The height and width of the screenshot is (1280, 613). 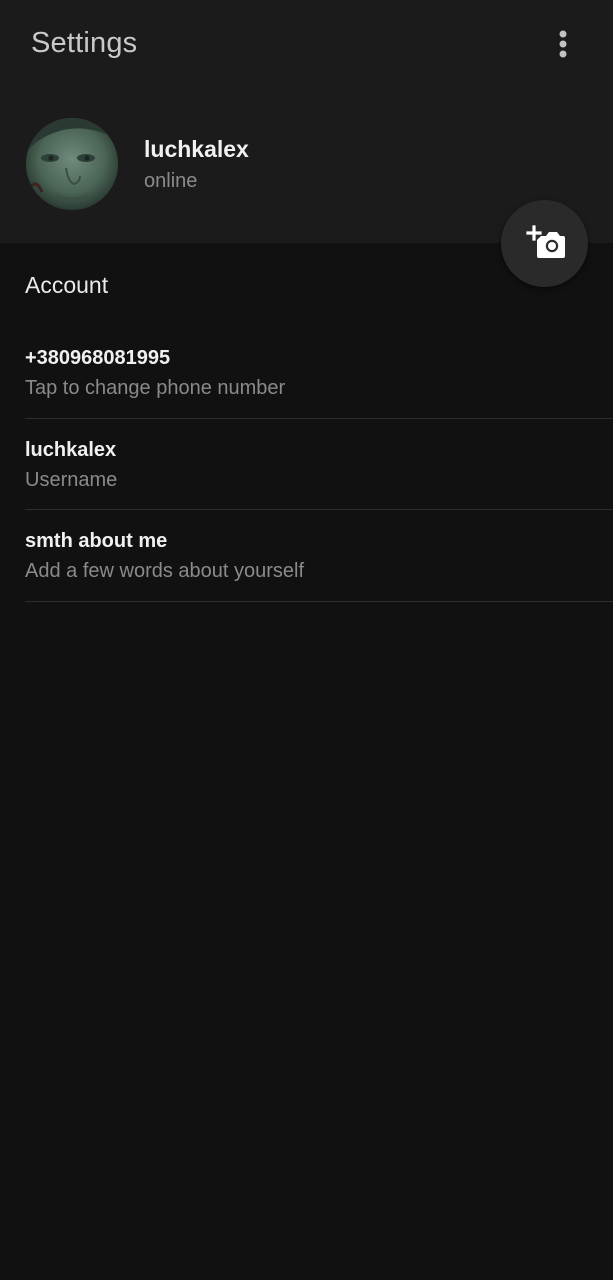 I want to click on bio-value: smth about me, so click(x=96, y=541).